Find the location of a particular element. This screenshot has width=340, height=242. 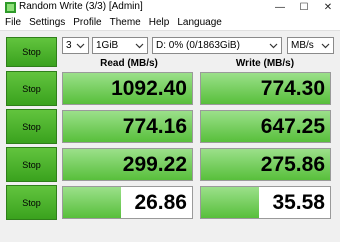

row-2-write-cell: 647.25 is located at coordinates (265, 126).